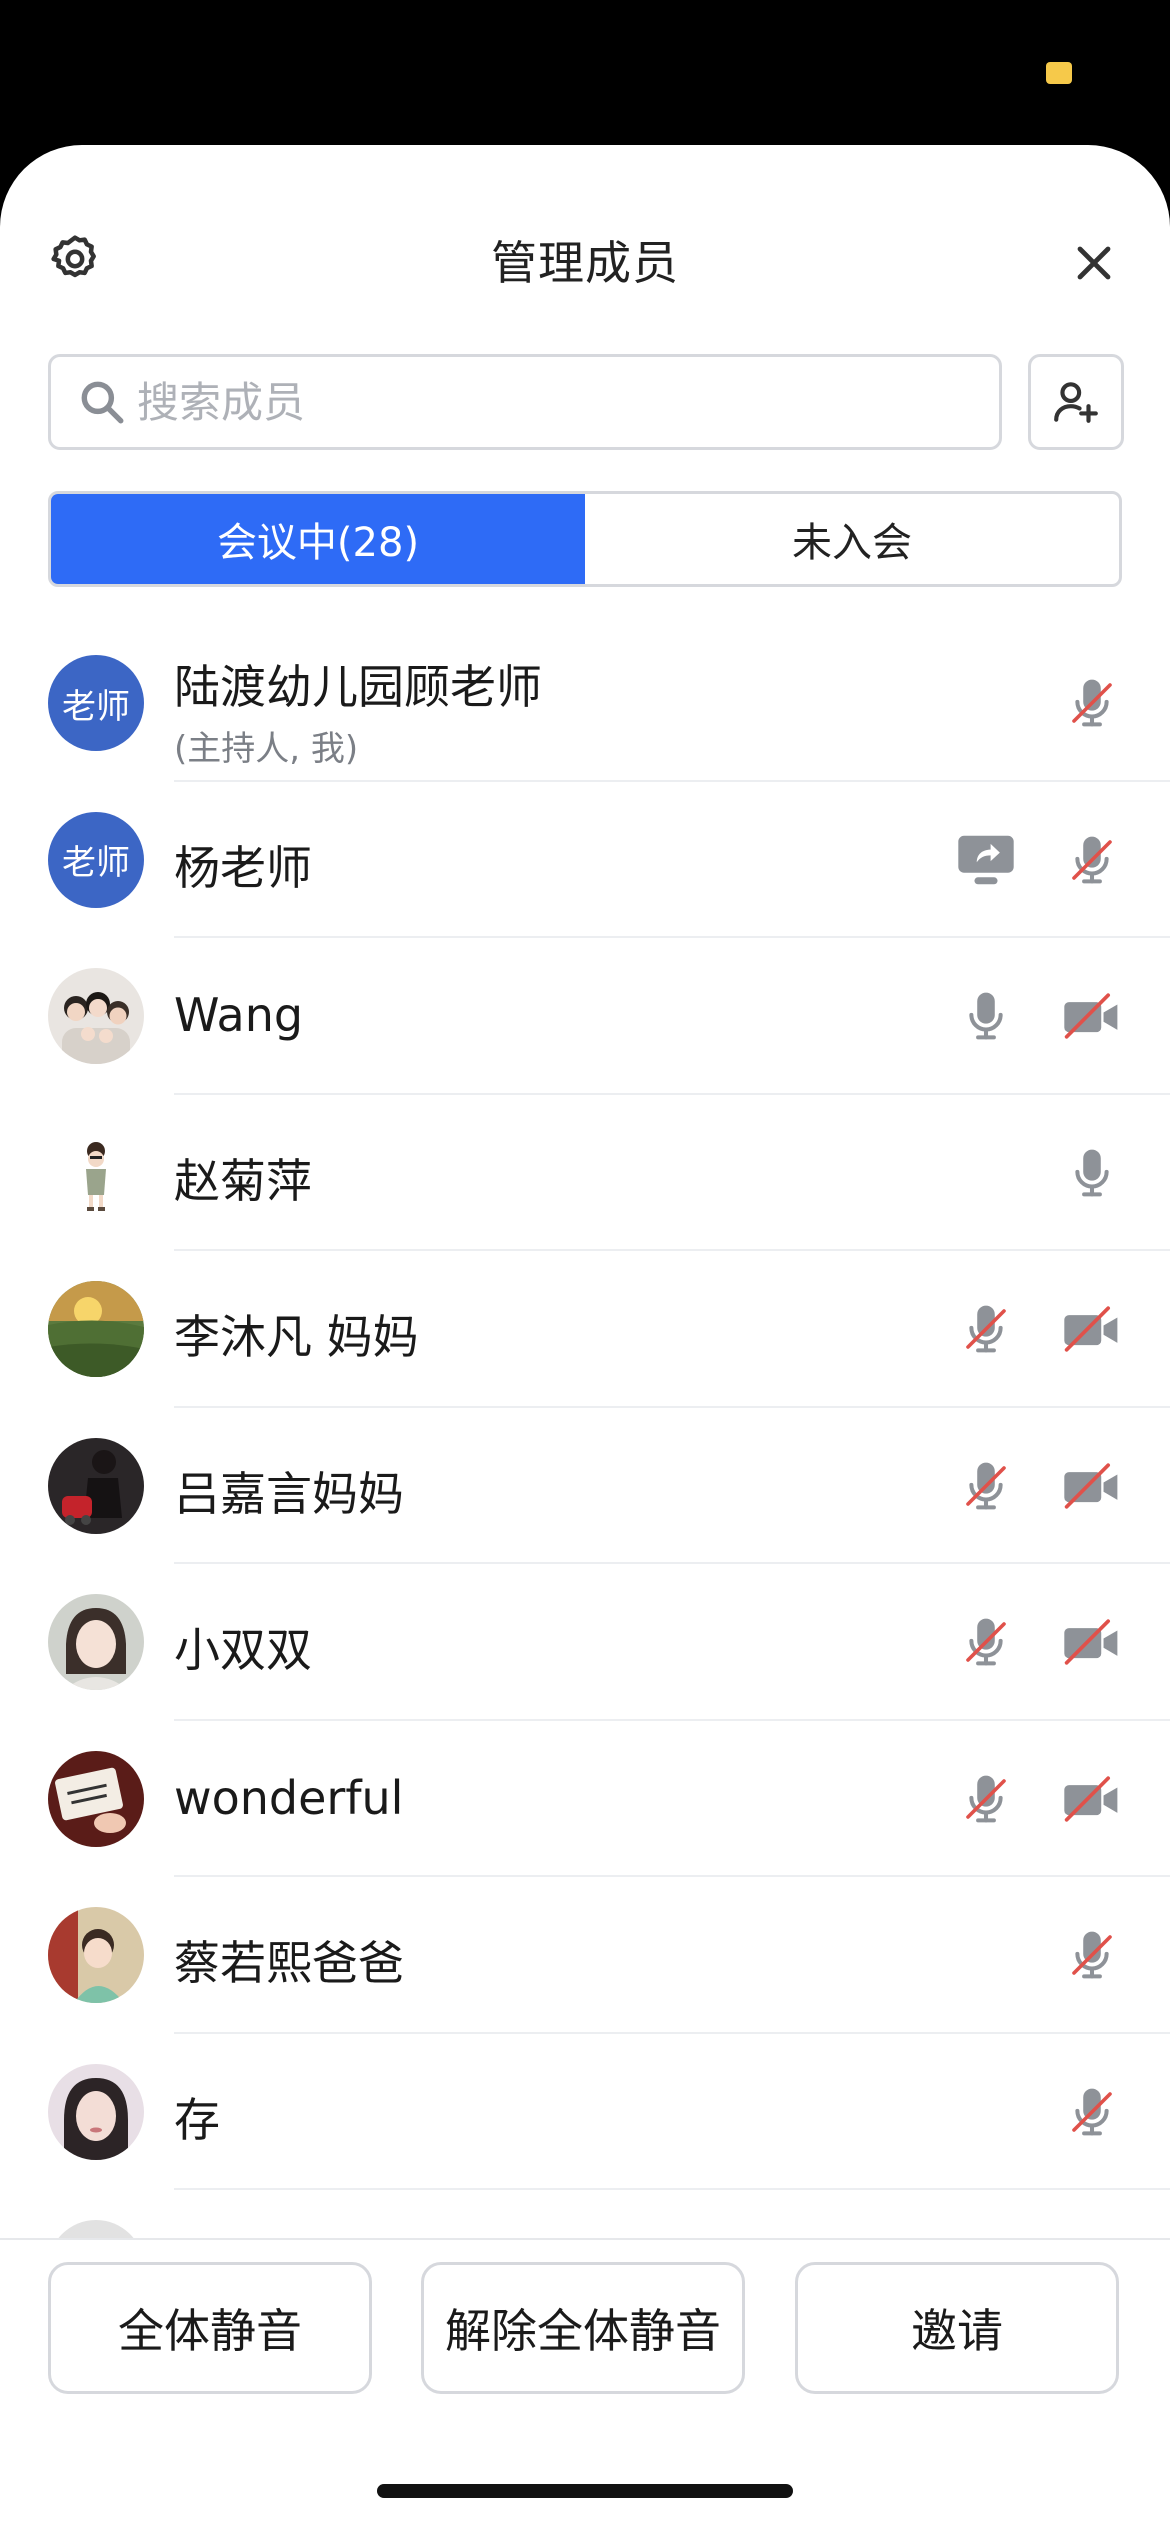 Image resolution: width=1170 pixels, height=2532 pixels. Describe the element at coordinates (358, 687) in the screenshot. I see `member-name: 陆渡幼儿园顾老师` at that location.